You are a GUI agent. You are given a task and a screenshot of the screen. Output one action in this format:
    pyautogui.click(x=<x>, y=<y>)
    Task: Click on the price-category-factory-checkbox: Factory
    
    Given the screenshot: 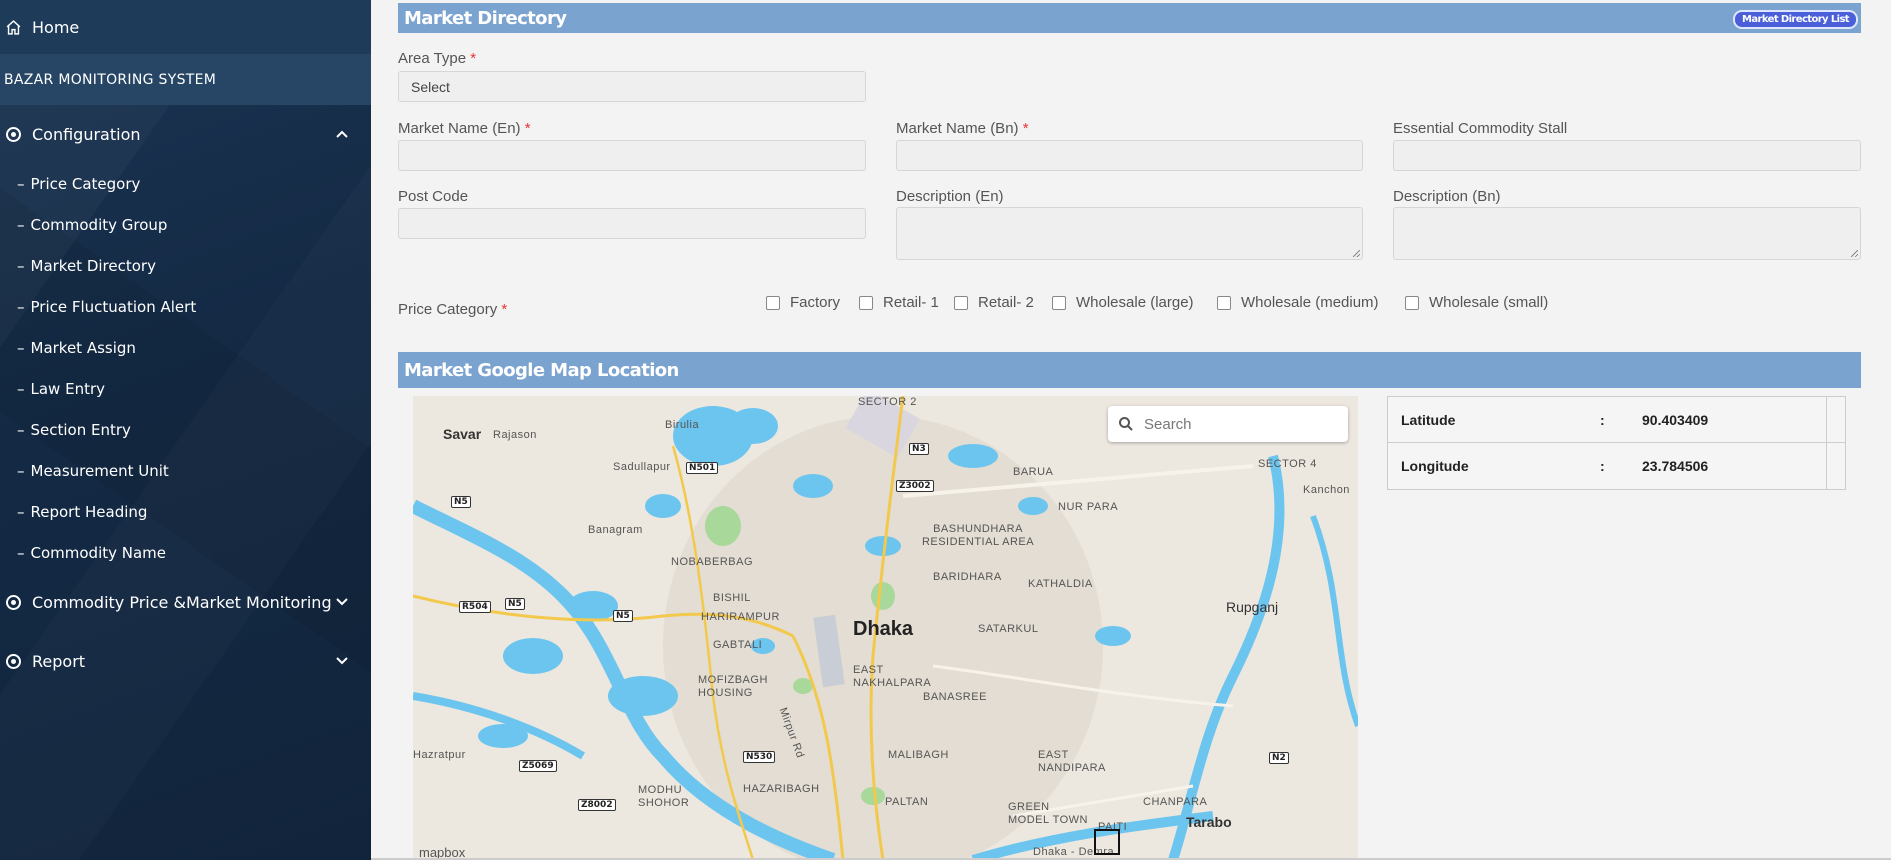 What is the action you would take?
    pyautogui.click(x=803, y=302)
    